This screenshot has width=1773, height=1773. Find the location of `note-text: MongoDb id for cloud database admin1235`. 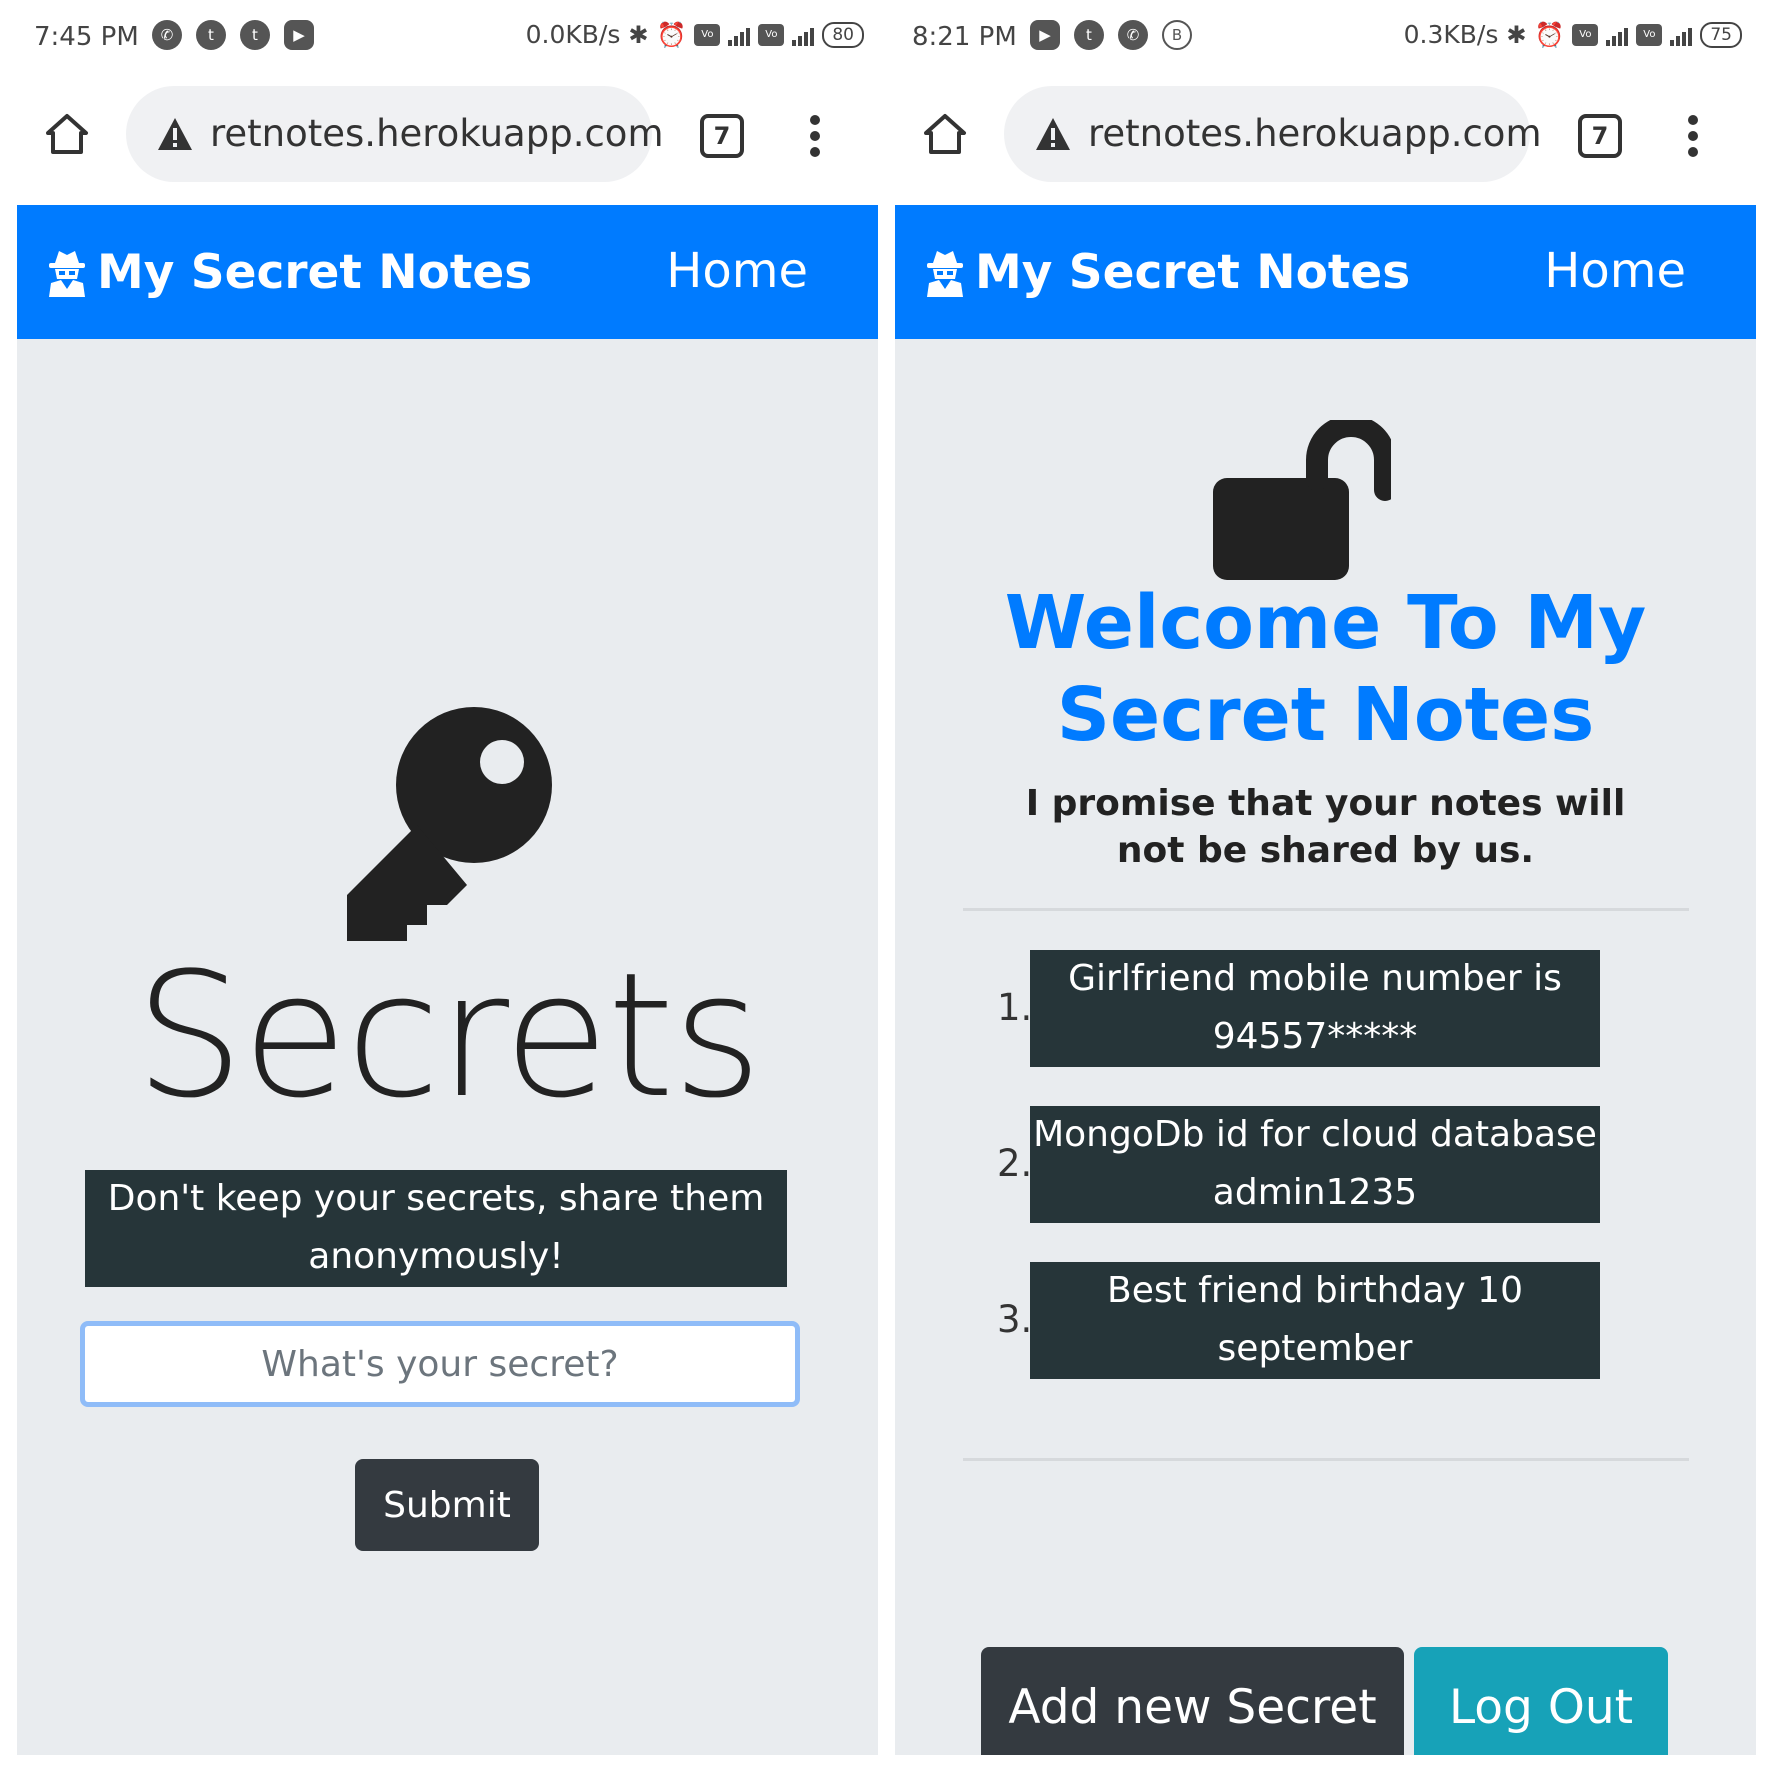

note-text: MongoDb id for cloud database admin1235 is located at coordinates (1315, 1164).